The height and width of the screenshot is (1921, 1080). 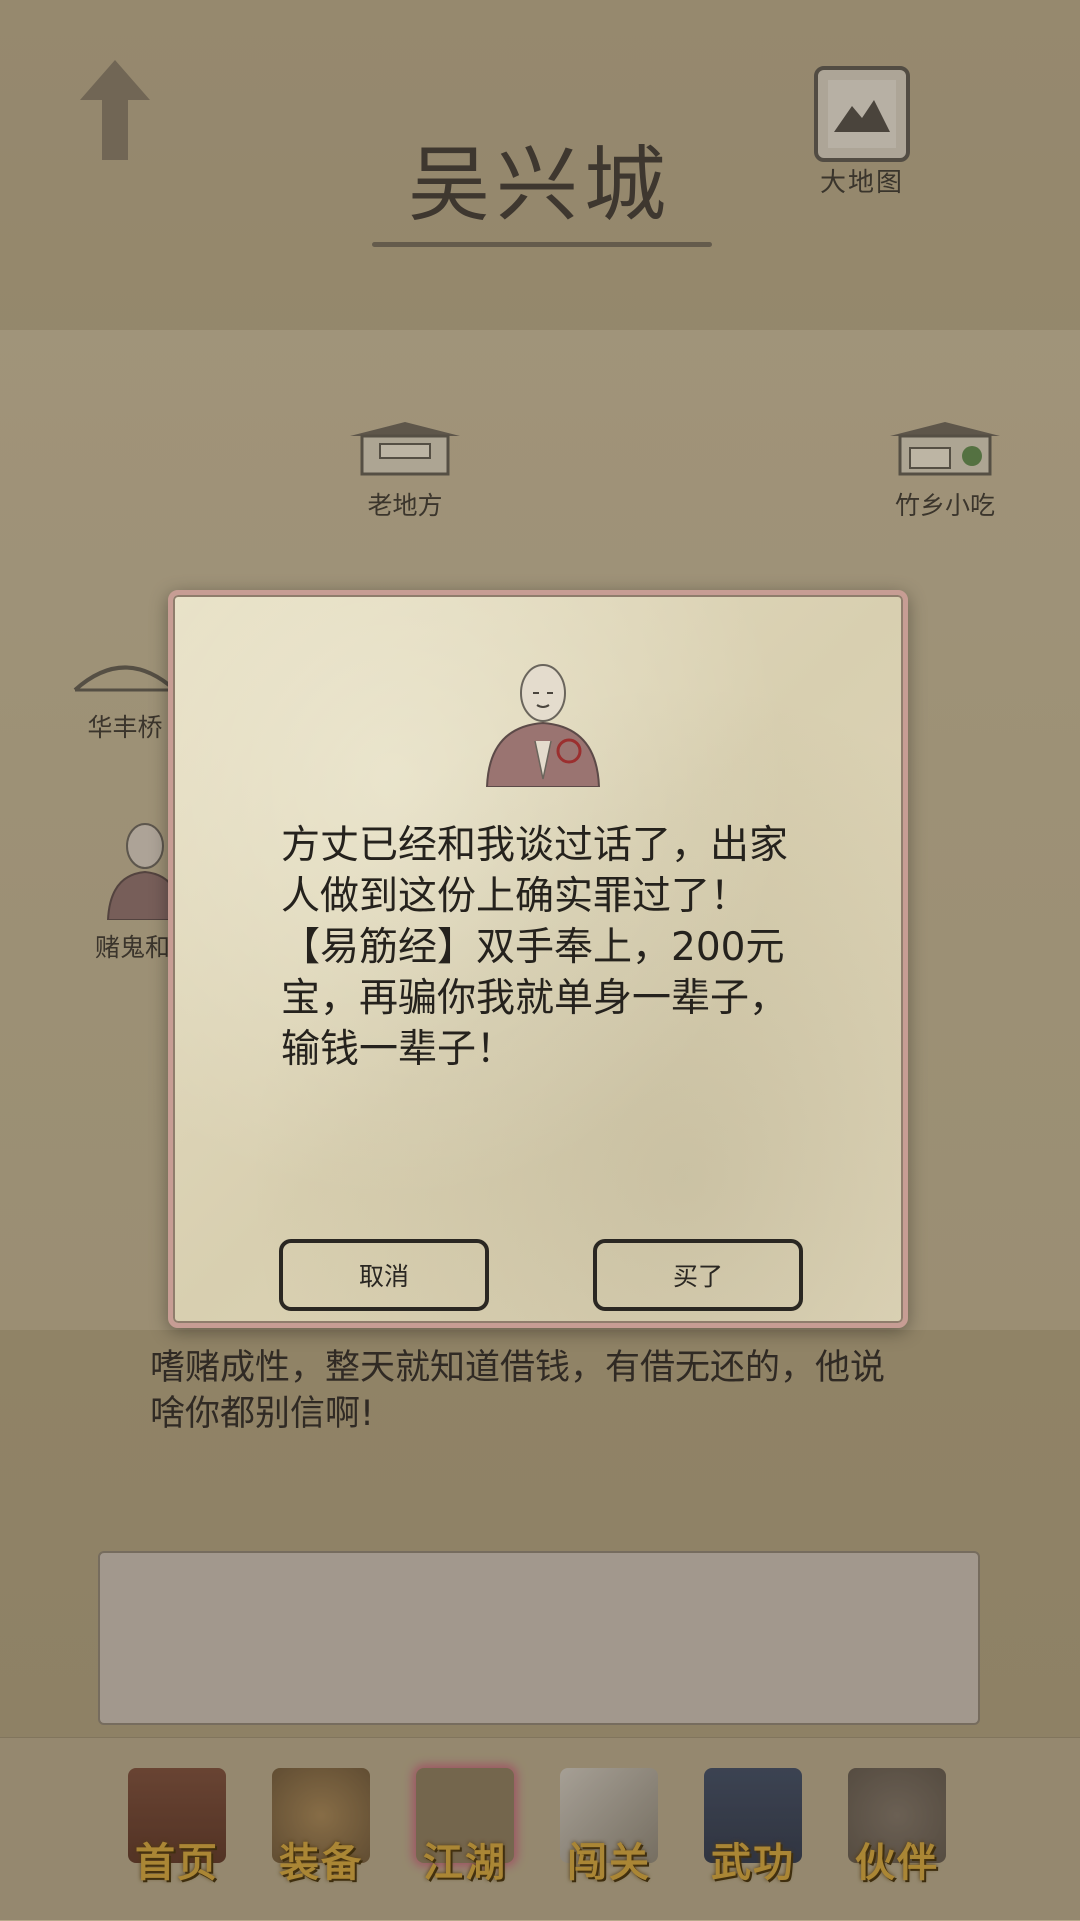 What do you see at coordinates (698, 1275) in the screenshot?
I see `confirm-buy-button: 买了` at bounding box center [698, 1275].